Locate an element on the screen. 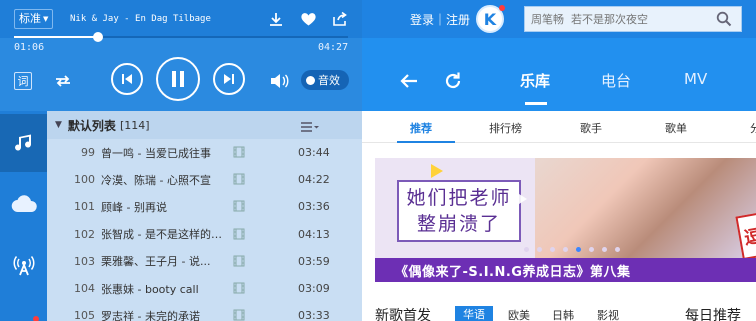 Image resolution: width=756 pixels, height=321 pixels. refresh-icon is located at coordinates (453, 81).